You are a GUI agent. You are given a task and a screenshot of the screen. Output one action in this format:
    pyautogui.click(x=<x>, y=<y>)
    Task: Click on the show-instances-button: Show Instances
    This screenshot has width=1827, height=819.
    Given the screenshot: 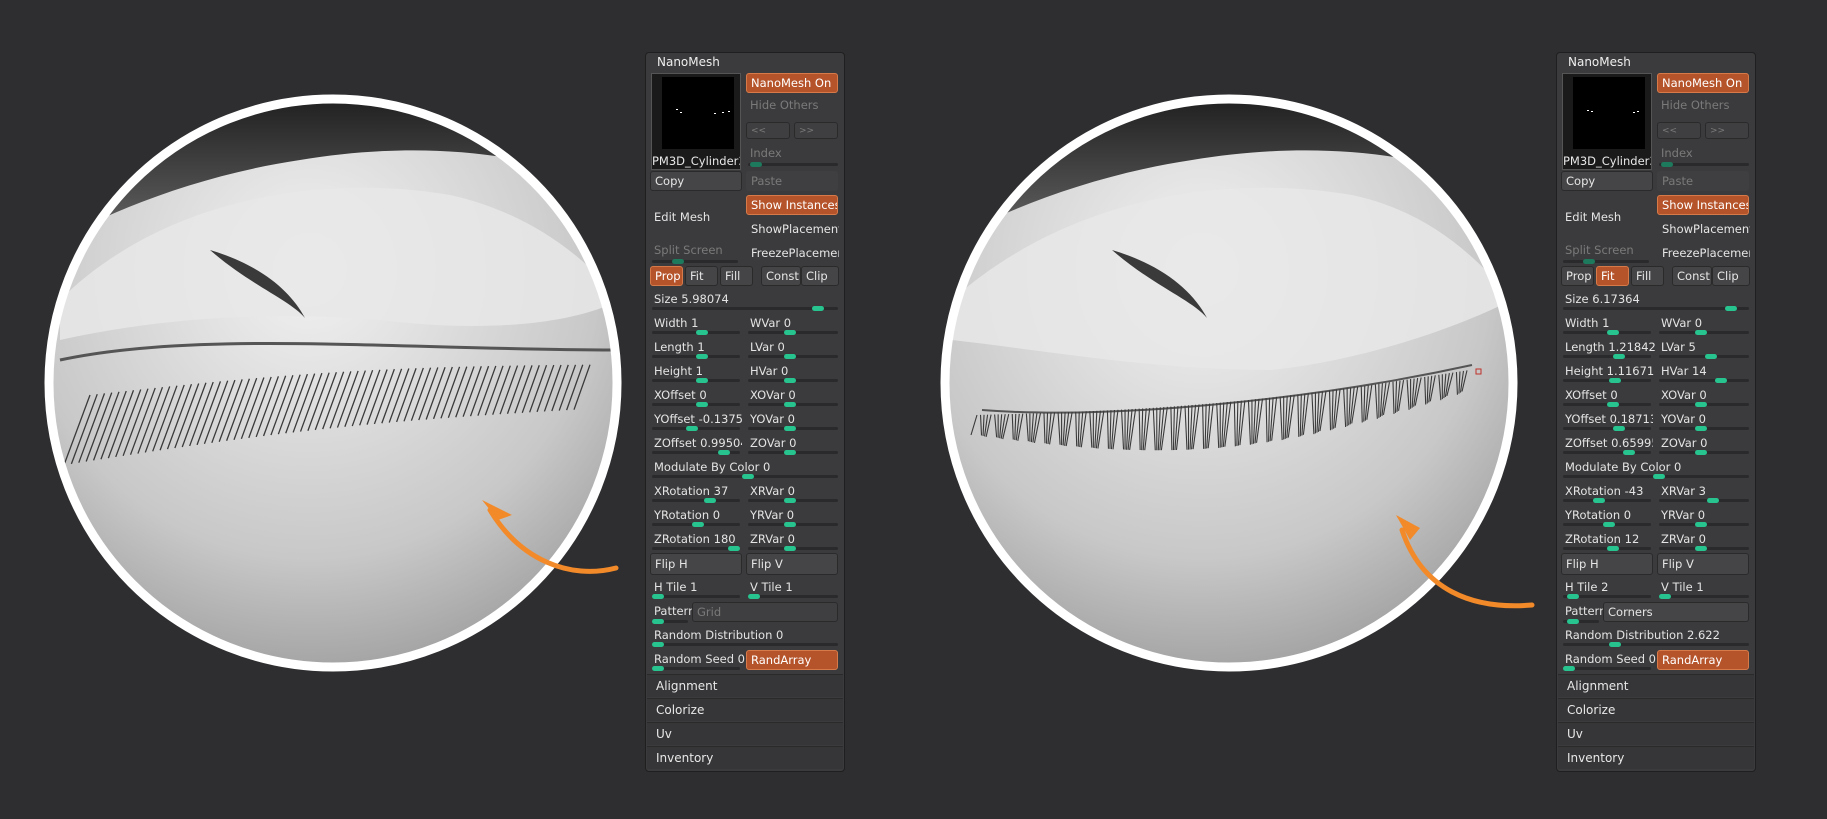 What is the action you would take?
    pyautogui.click(x=1703, y=205)
    